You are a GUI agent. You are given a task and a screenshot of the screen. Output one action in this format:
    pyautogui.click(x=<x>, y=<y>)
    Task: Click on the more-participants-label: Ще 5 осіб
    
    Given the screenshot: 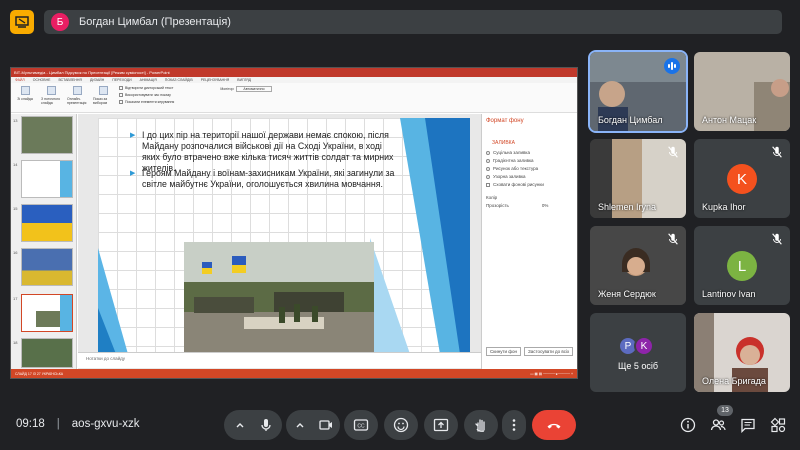 What is the action you would take?
    pyautogui.click(x=638, y=366)
    